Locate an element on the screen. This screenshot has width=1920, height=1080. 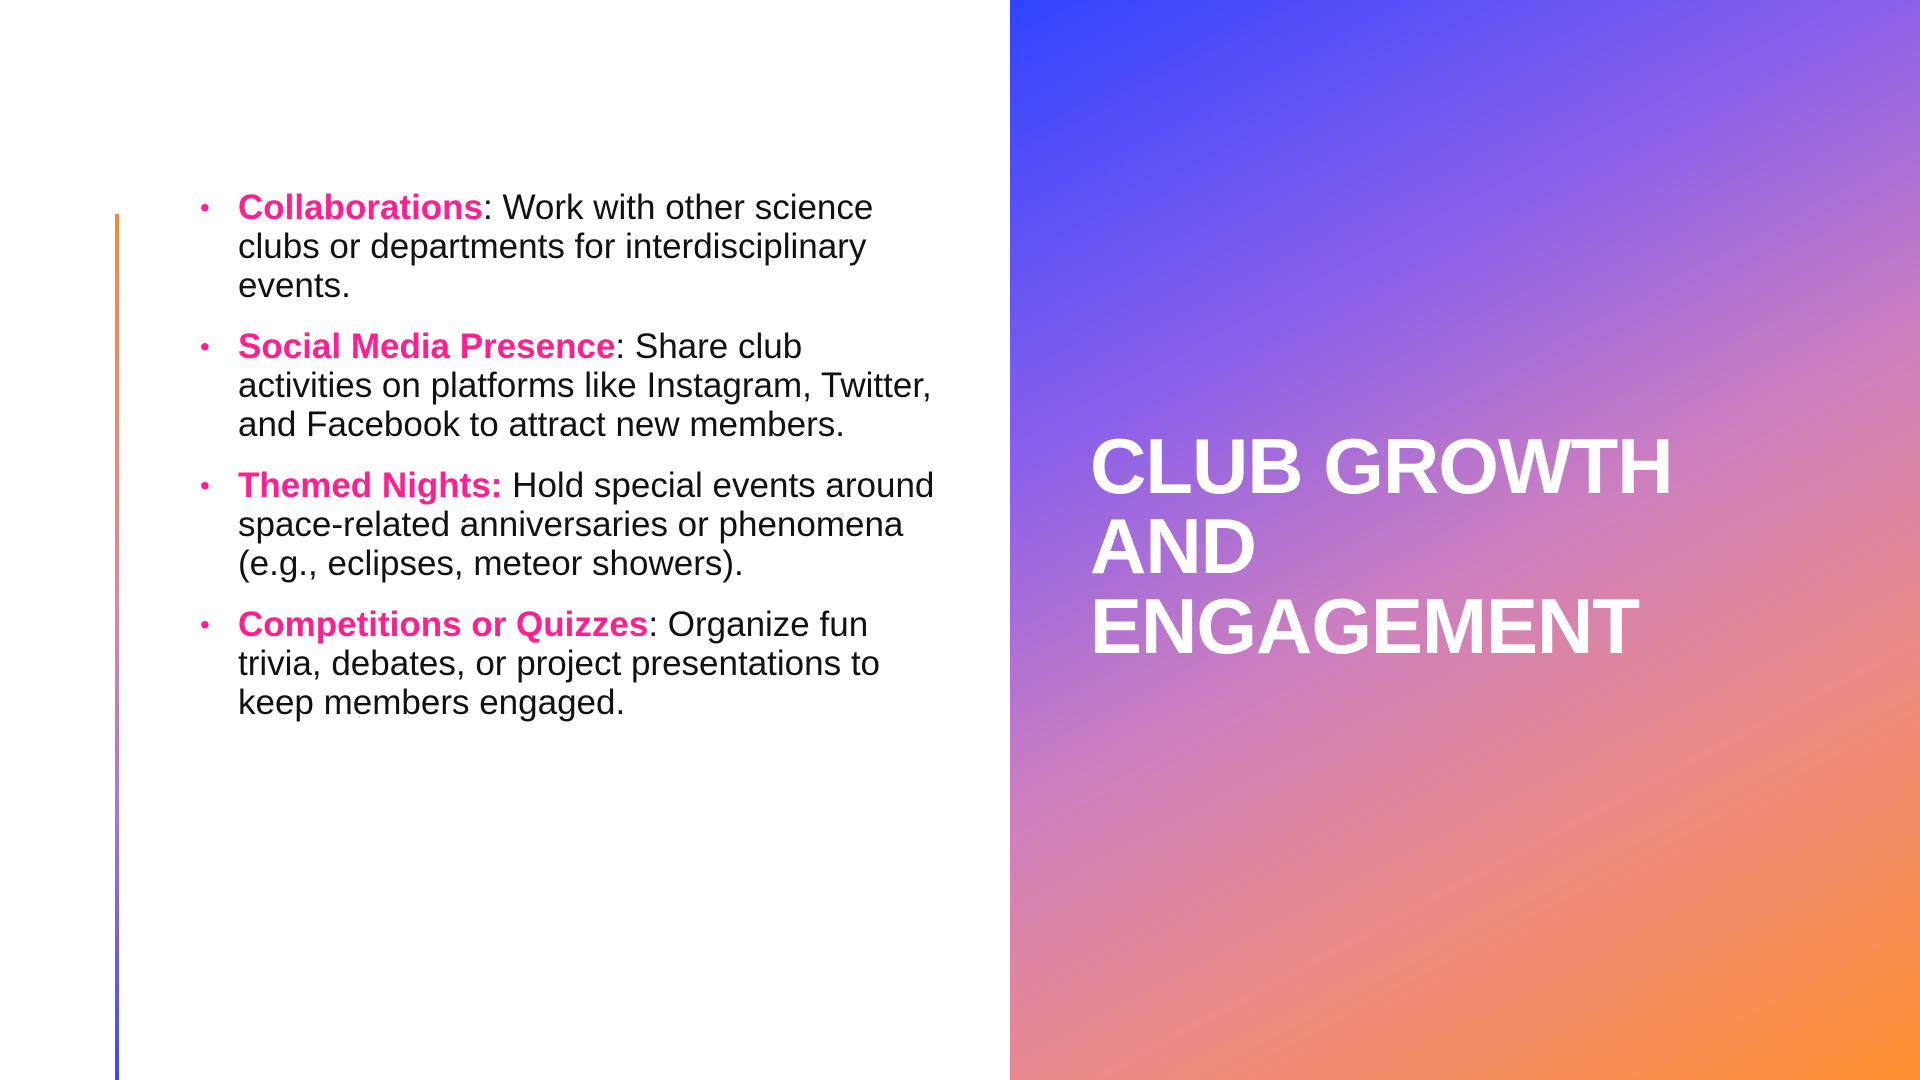
slide-title: CLUB GROWTH AND ENGAGEMENT is located at coordinates (1490, 546).